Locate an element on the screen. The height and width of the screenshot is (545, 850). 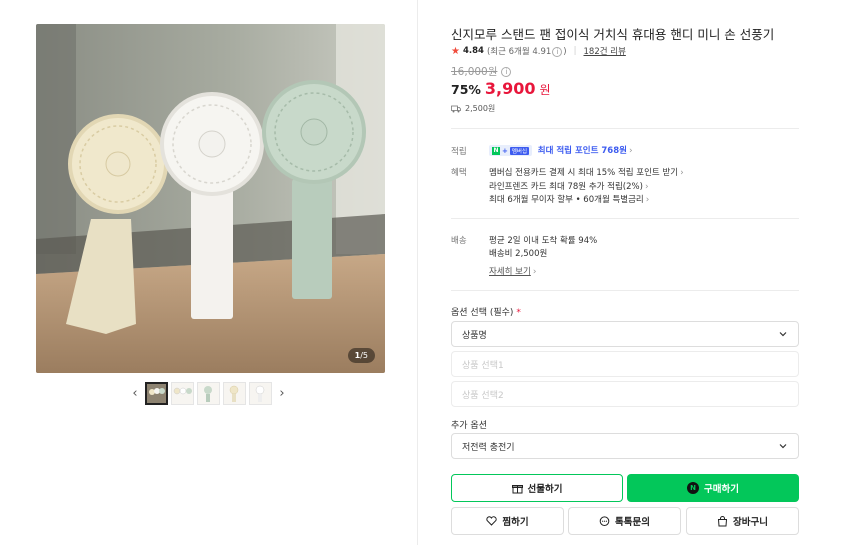
info-icon: i is located at coordinates (557, 52).